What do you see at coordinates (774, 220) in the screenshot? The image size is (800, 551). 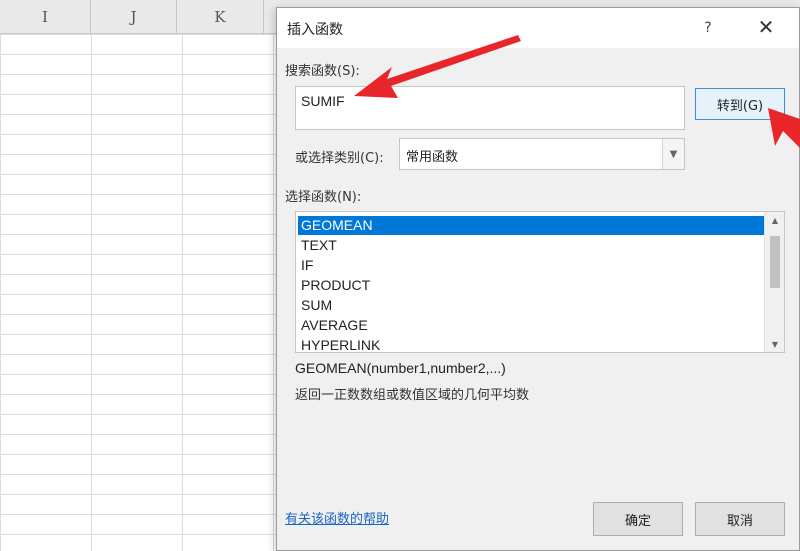 I see `chevron-up-icon: ▲` at bounding box center [774, 220].